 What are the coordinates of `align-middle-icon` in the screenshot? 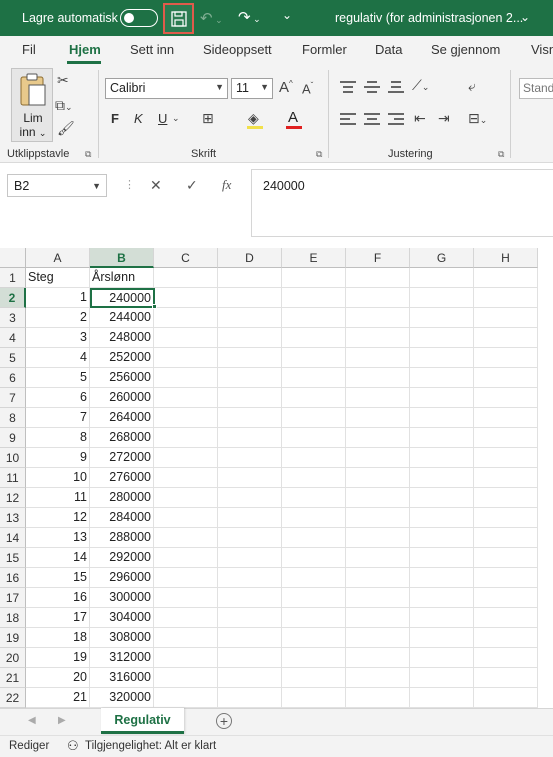 It's located at (372, 87).